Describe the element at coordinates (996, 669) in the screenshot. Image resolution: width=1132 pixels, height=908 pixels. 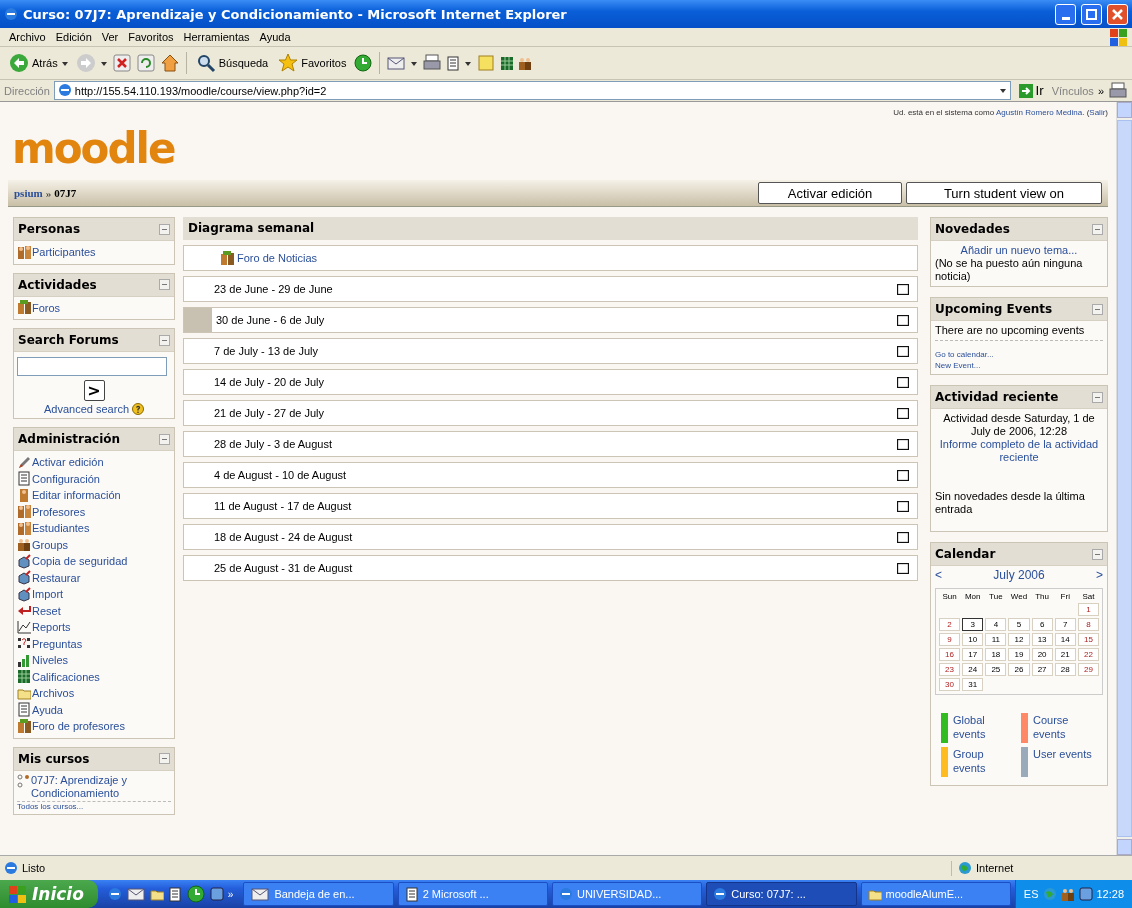
I see `calendar-day: 25` at that location.